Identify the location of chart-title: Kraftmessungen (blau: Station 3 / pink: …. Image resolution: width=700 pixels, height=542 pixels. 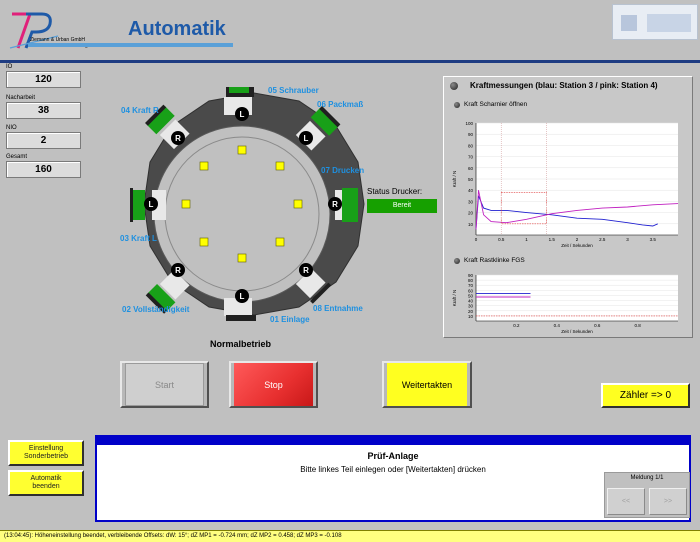
(564, 85).